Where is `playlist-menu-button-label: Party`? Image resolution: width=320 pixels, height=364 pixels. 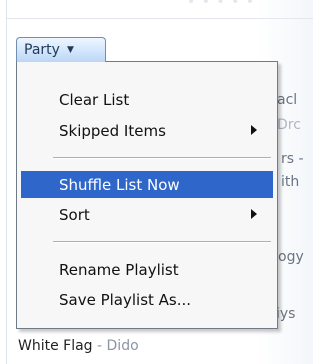 playlist-menu-button-label: Party is located at coordinates (42, 50).